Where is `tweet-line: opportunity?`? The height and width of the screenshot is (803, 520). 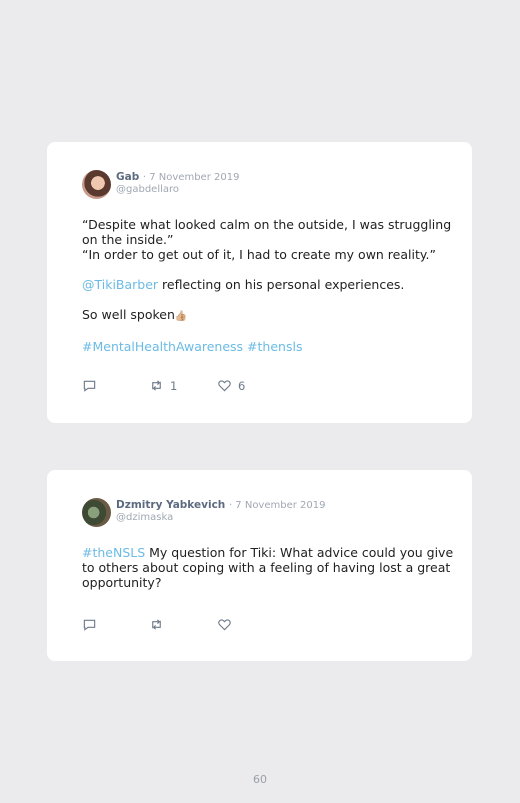
tweet-line: opportunity? is located at coordinates (122, 582).